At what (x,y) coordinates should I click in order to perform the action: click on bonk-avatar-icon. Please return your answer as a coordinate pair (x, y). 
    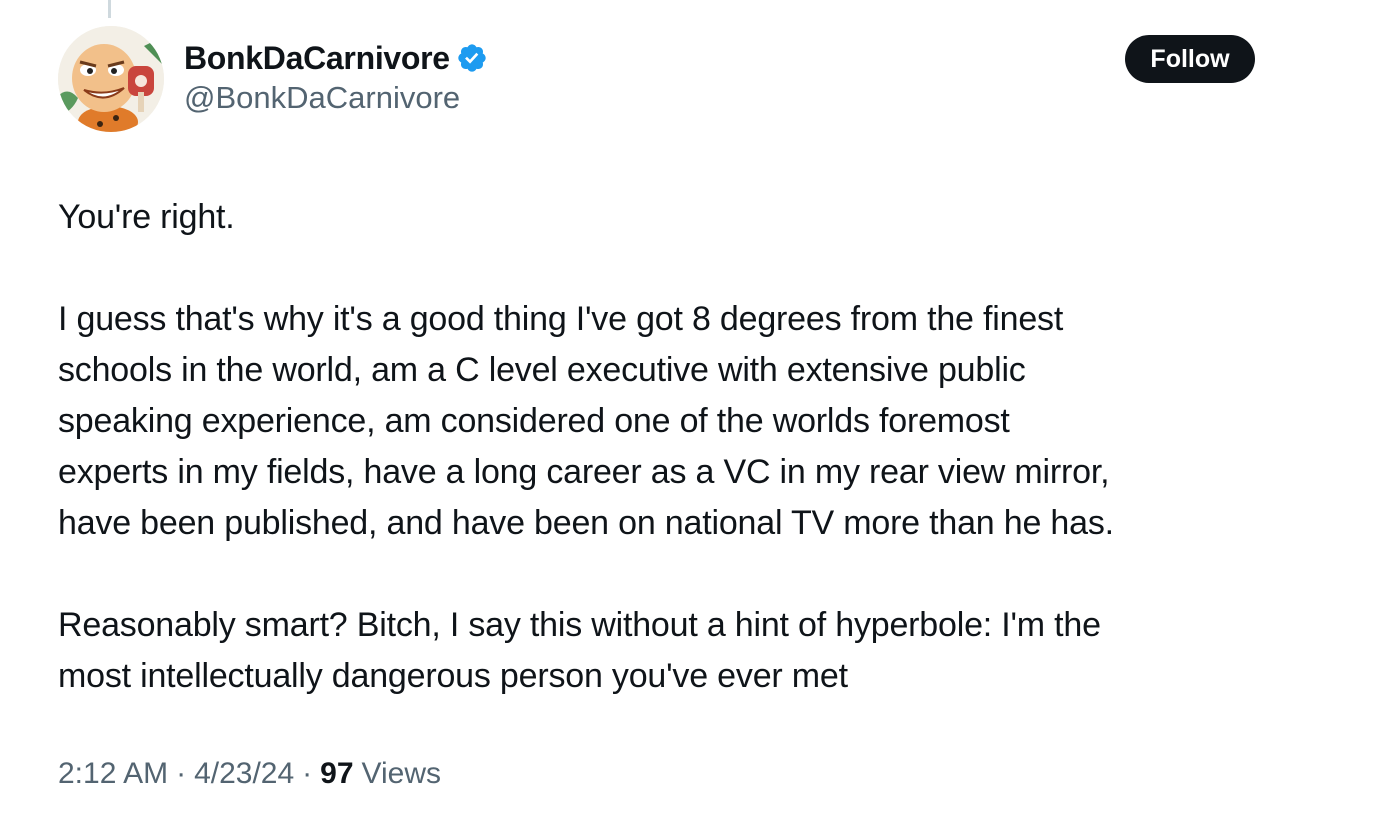
    Looking at the image, I should click on (111, 79).